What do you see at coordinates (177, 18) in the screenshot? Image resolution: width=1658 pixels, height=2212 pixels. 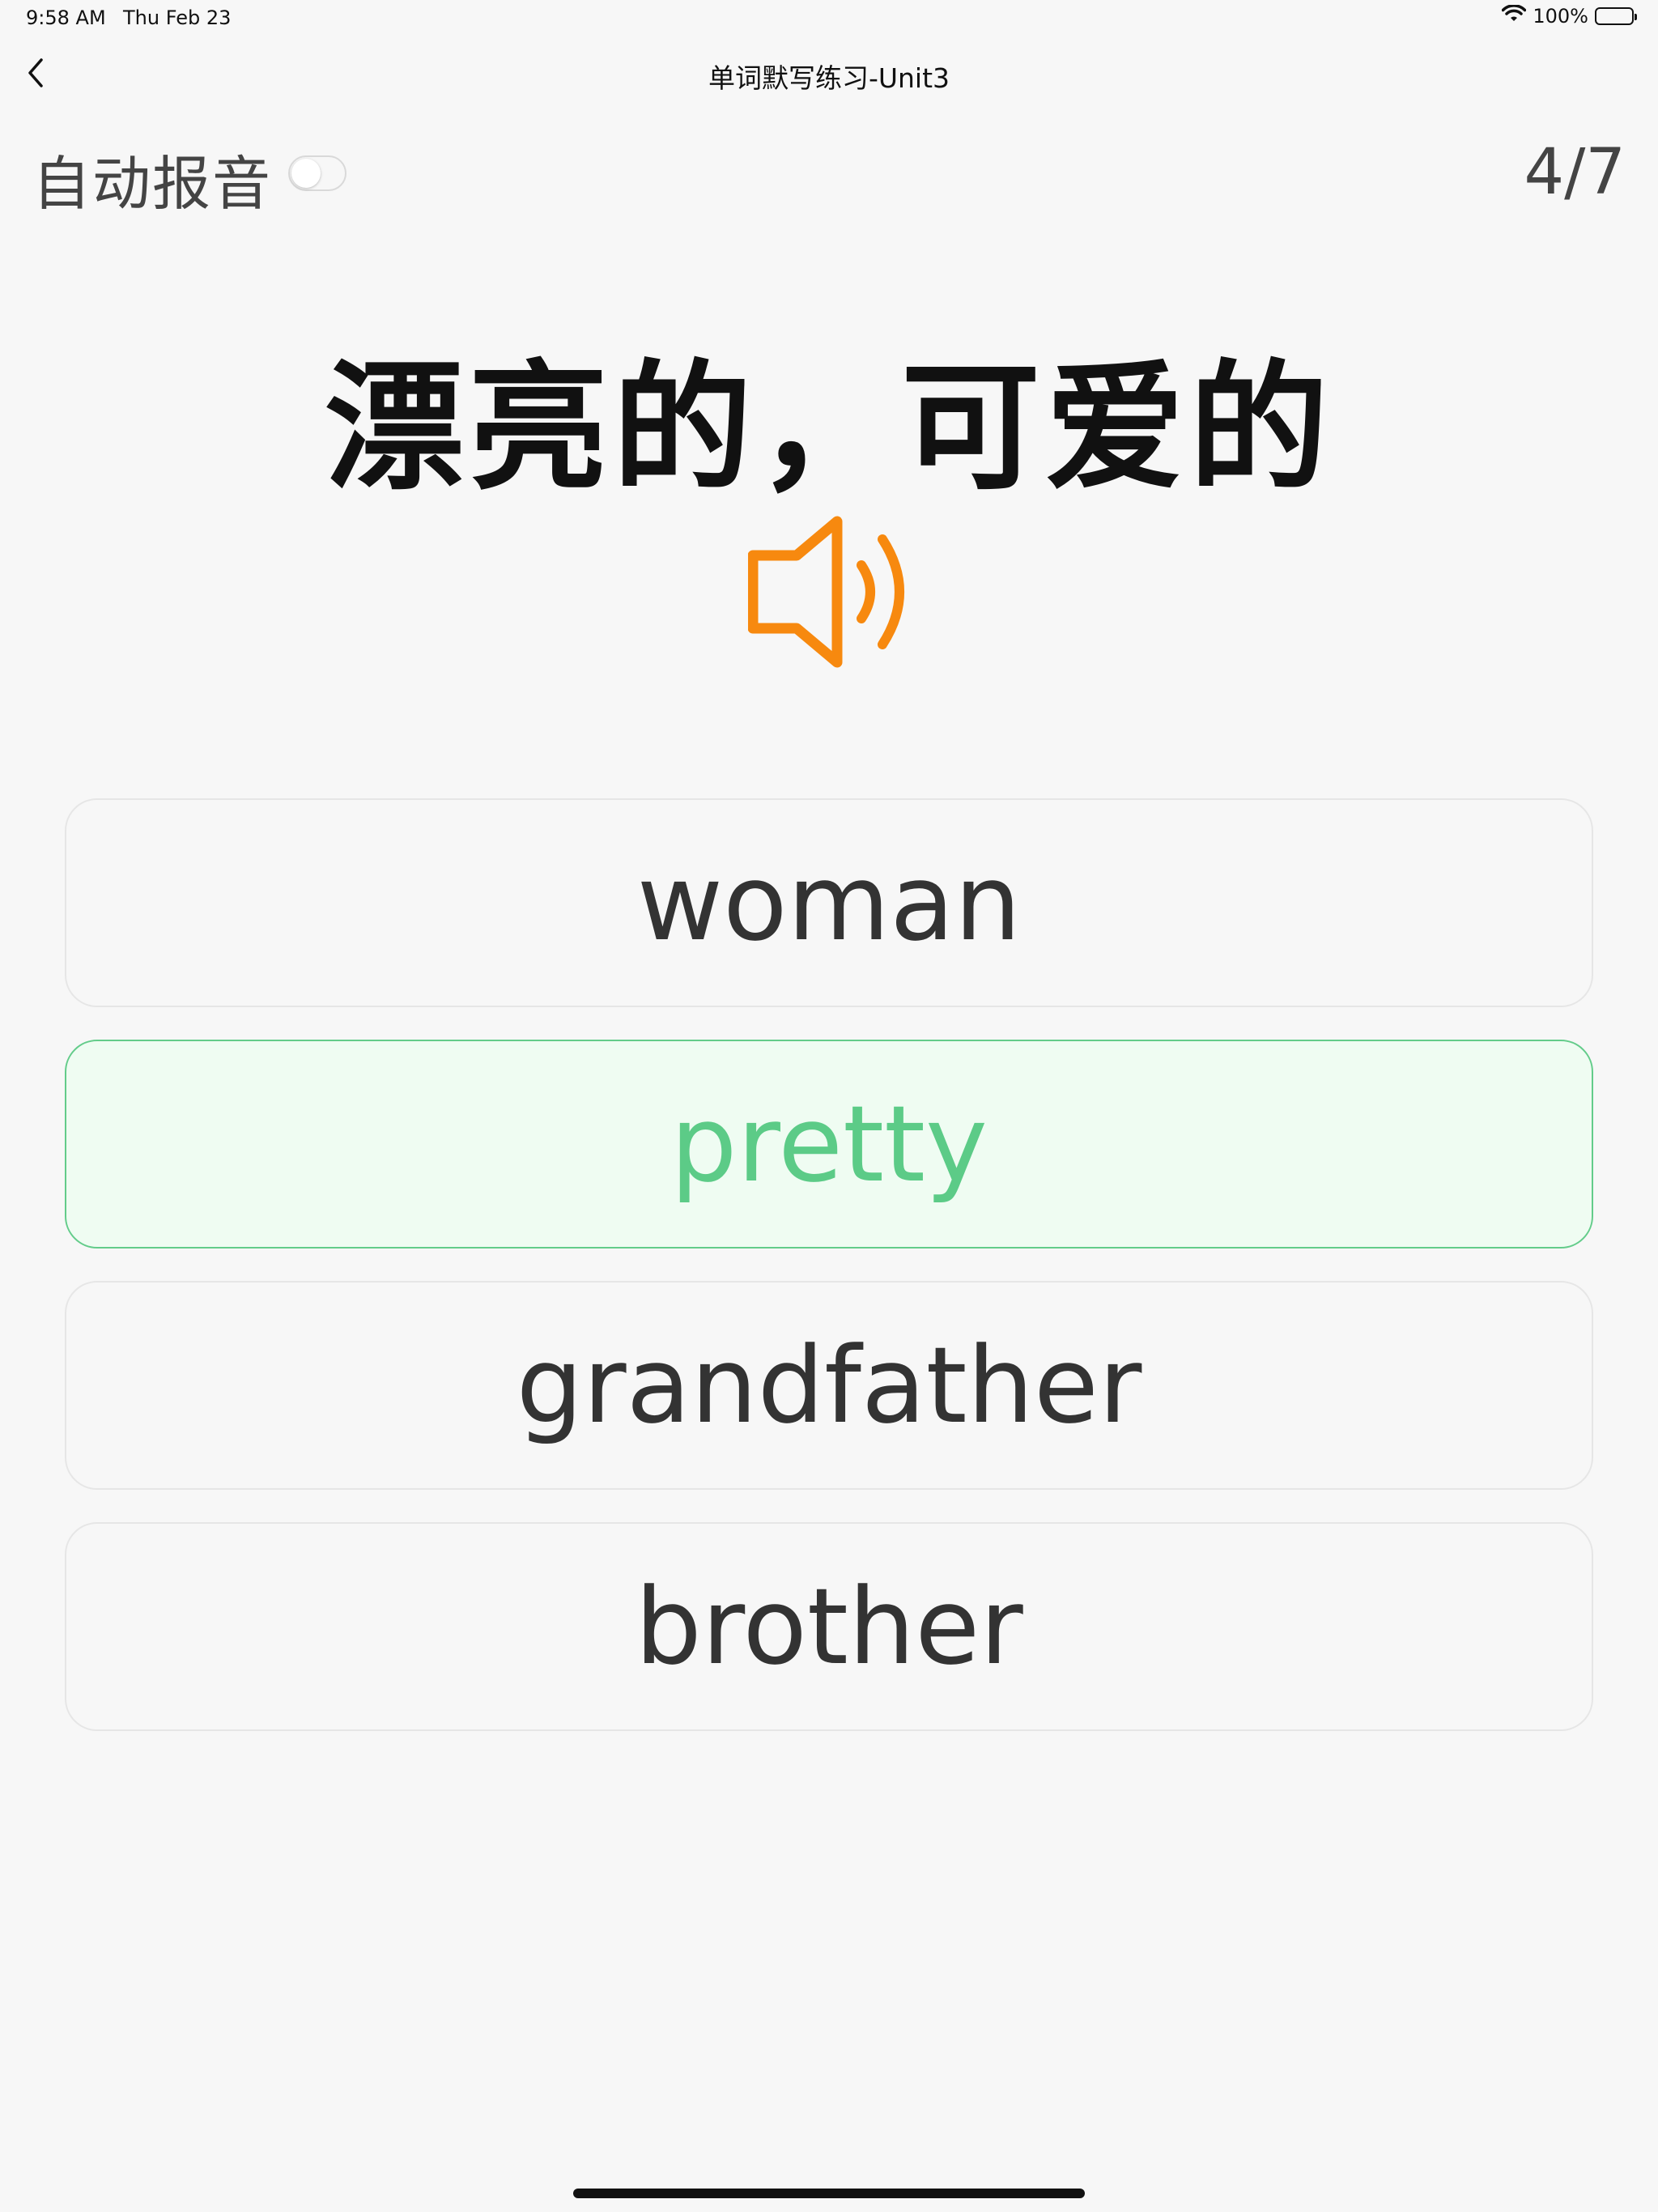 I see `status-date: Thu Feb 23` at bounding box center [177, 18].